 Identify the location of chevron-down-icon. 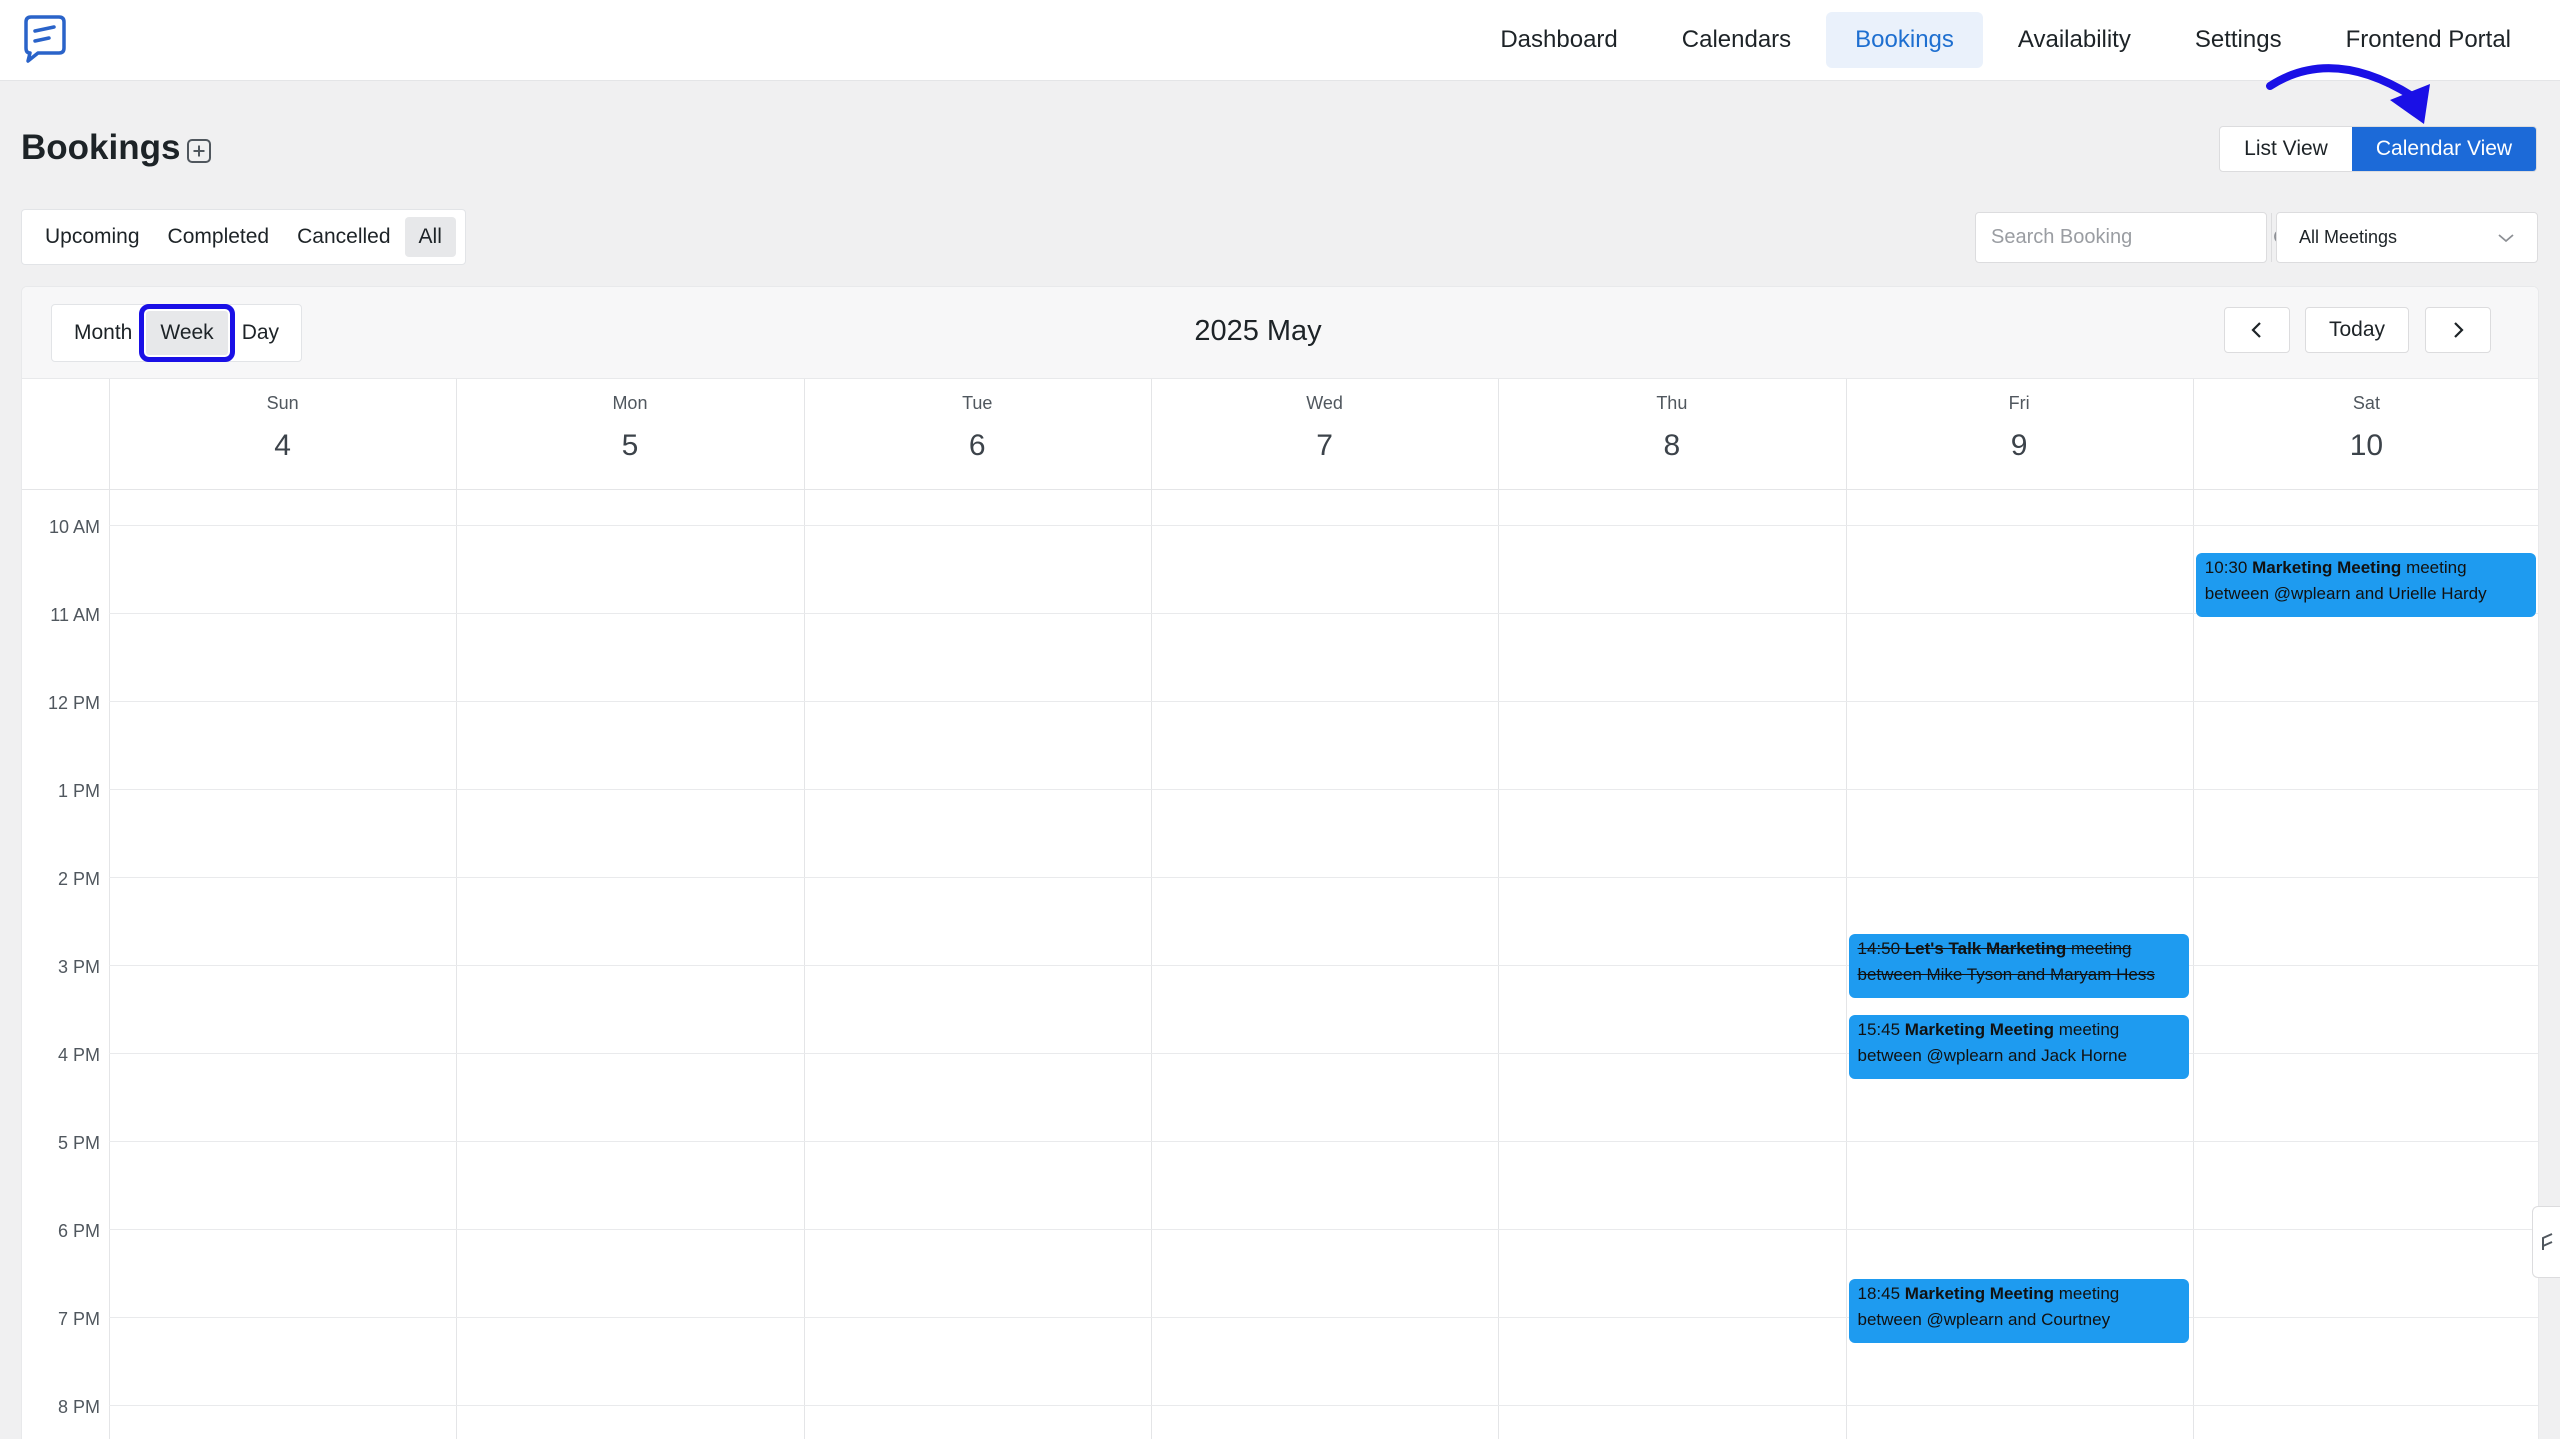
(2506, 237).